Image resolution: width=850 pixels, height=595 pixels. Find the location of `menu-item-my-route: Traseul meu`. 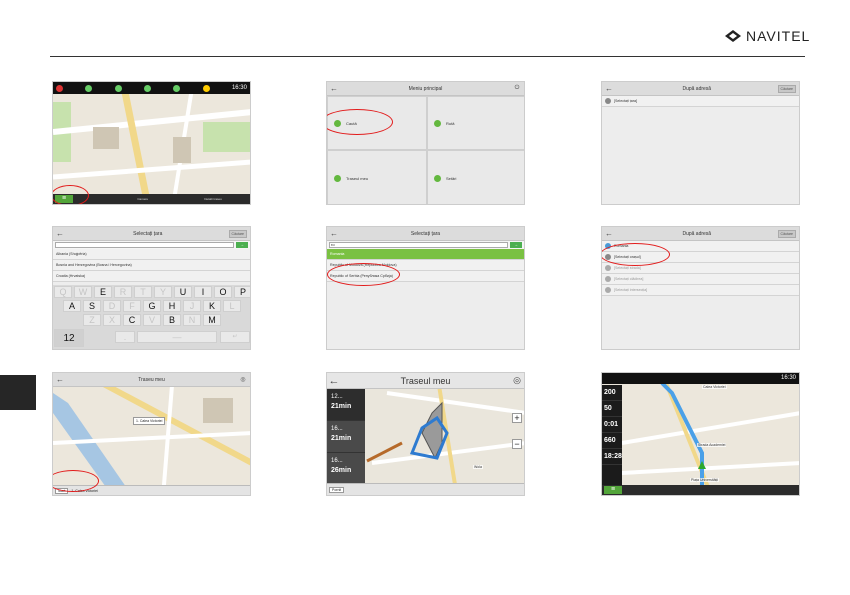

menu-item-my-route: Traseul meu is located at coordinates (377, 177).